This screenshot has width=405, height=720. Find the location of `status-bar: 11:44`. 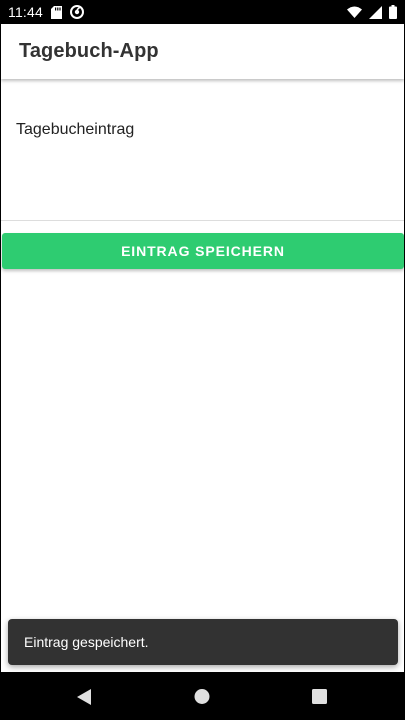

status-bar: 11:44 is located at coordinates (202, 12).